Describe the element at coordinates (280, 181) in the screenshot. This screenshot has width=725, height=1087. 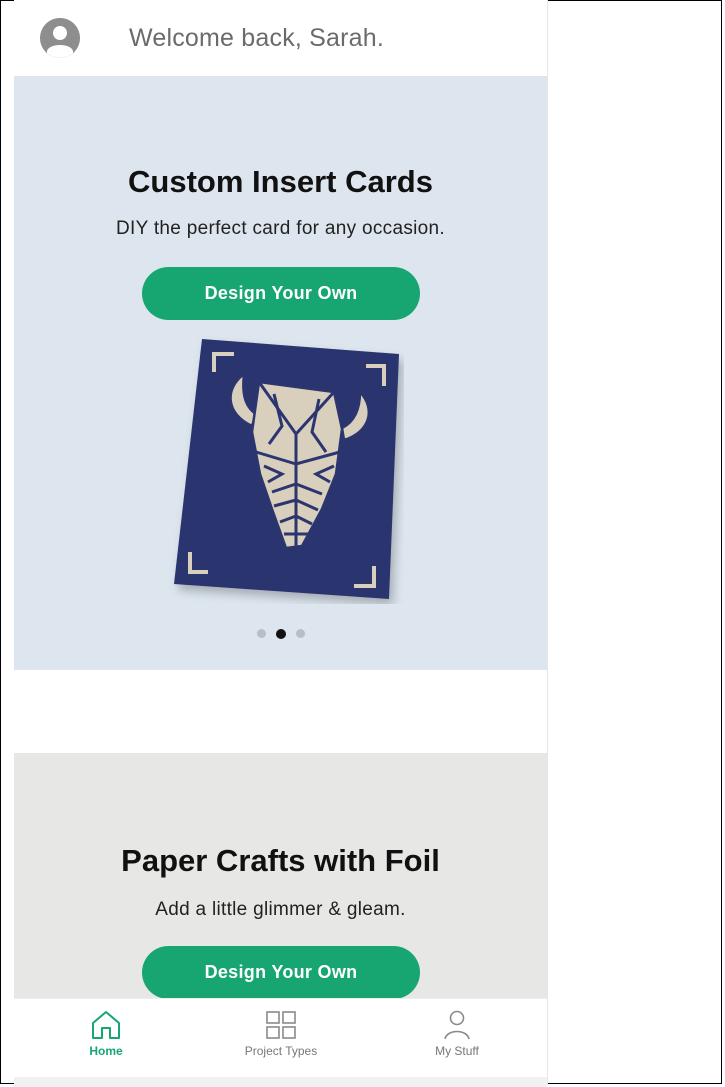
I see `hero-title: Custom Insert Cards` at that location.